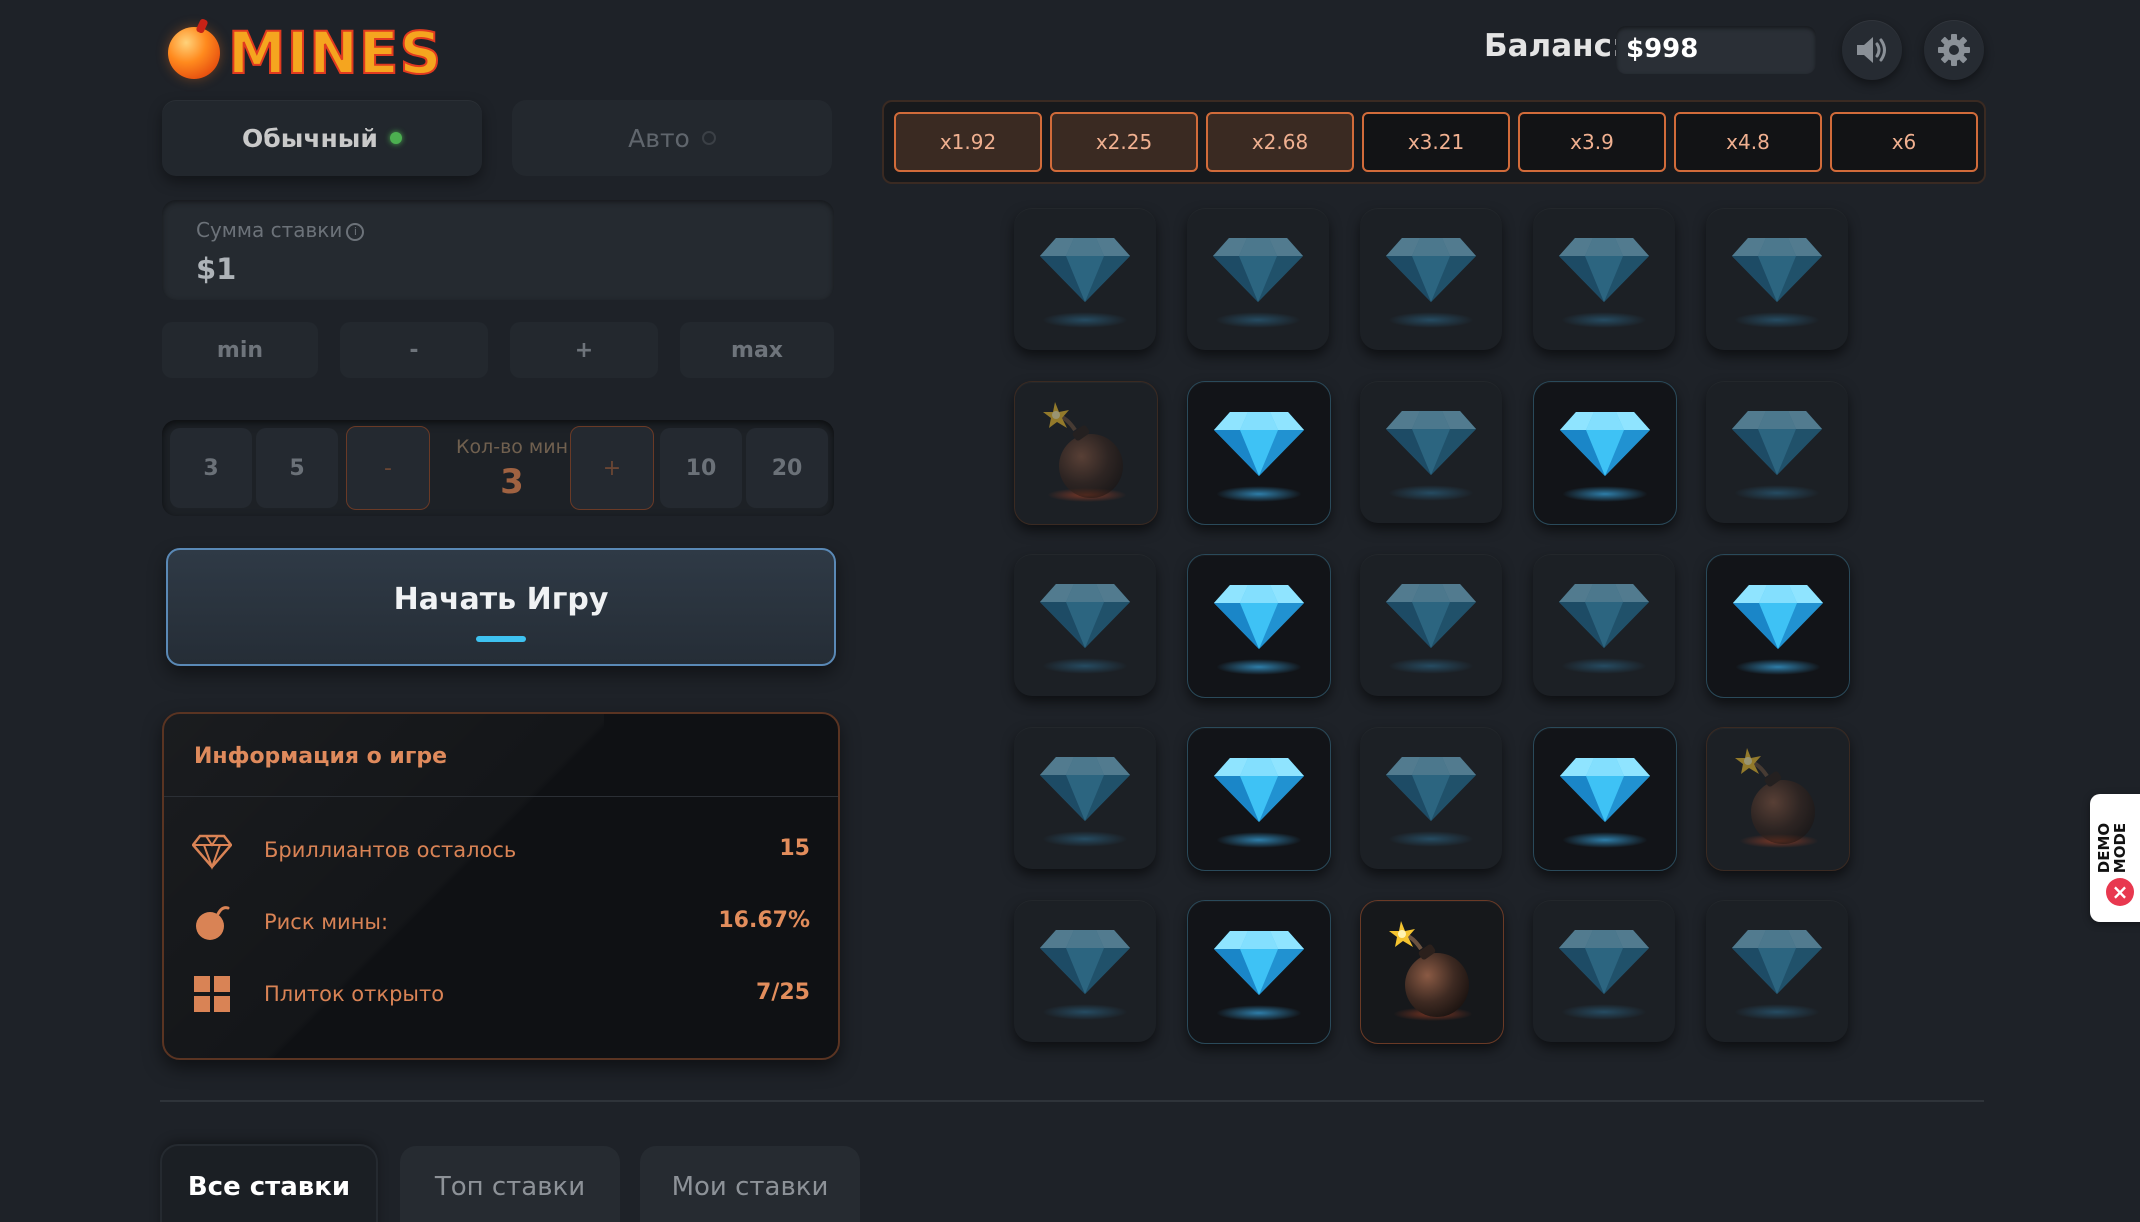  I want to click on info-row-label: Плиток открыто, so click(354, 994).